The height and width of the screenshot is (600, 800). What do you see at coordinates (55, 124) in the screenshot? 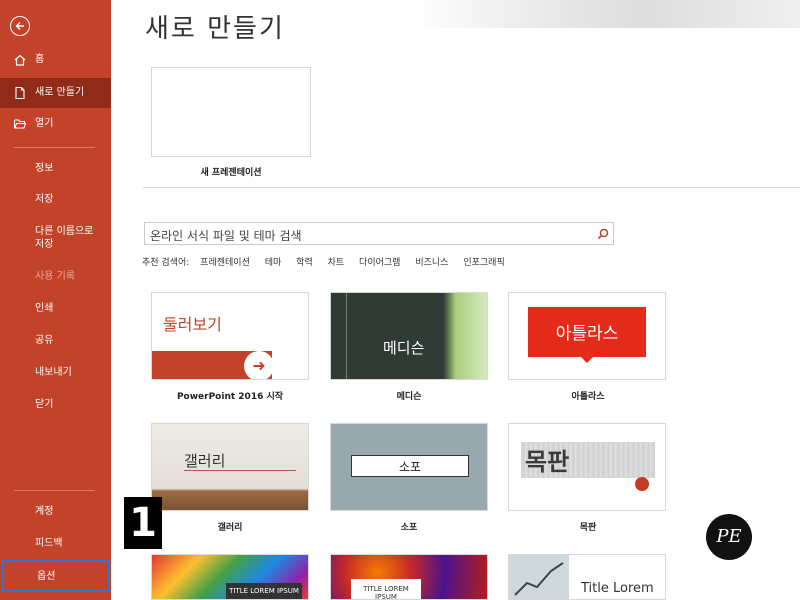
I see `sidebar-item-open: 열기` at bounding box center [55, 124].